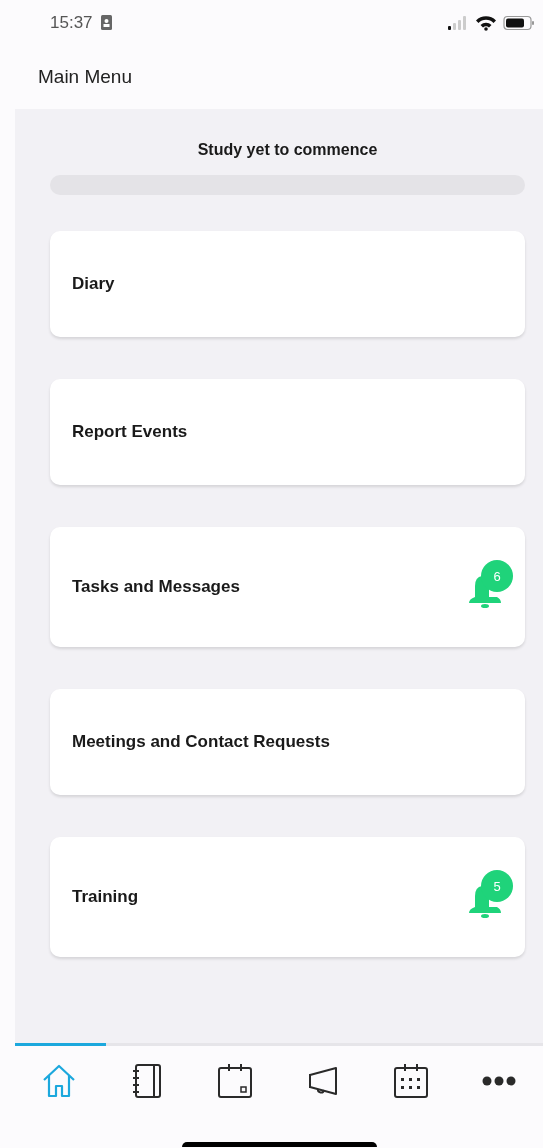 The image size is (543, 1148). Describe the element at coordinates (497, 887) in the screenshot. I see `badge-count: 5` at that location.